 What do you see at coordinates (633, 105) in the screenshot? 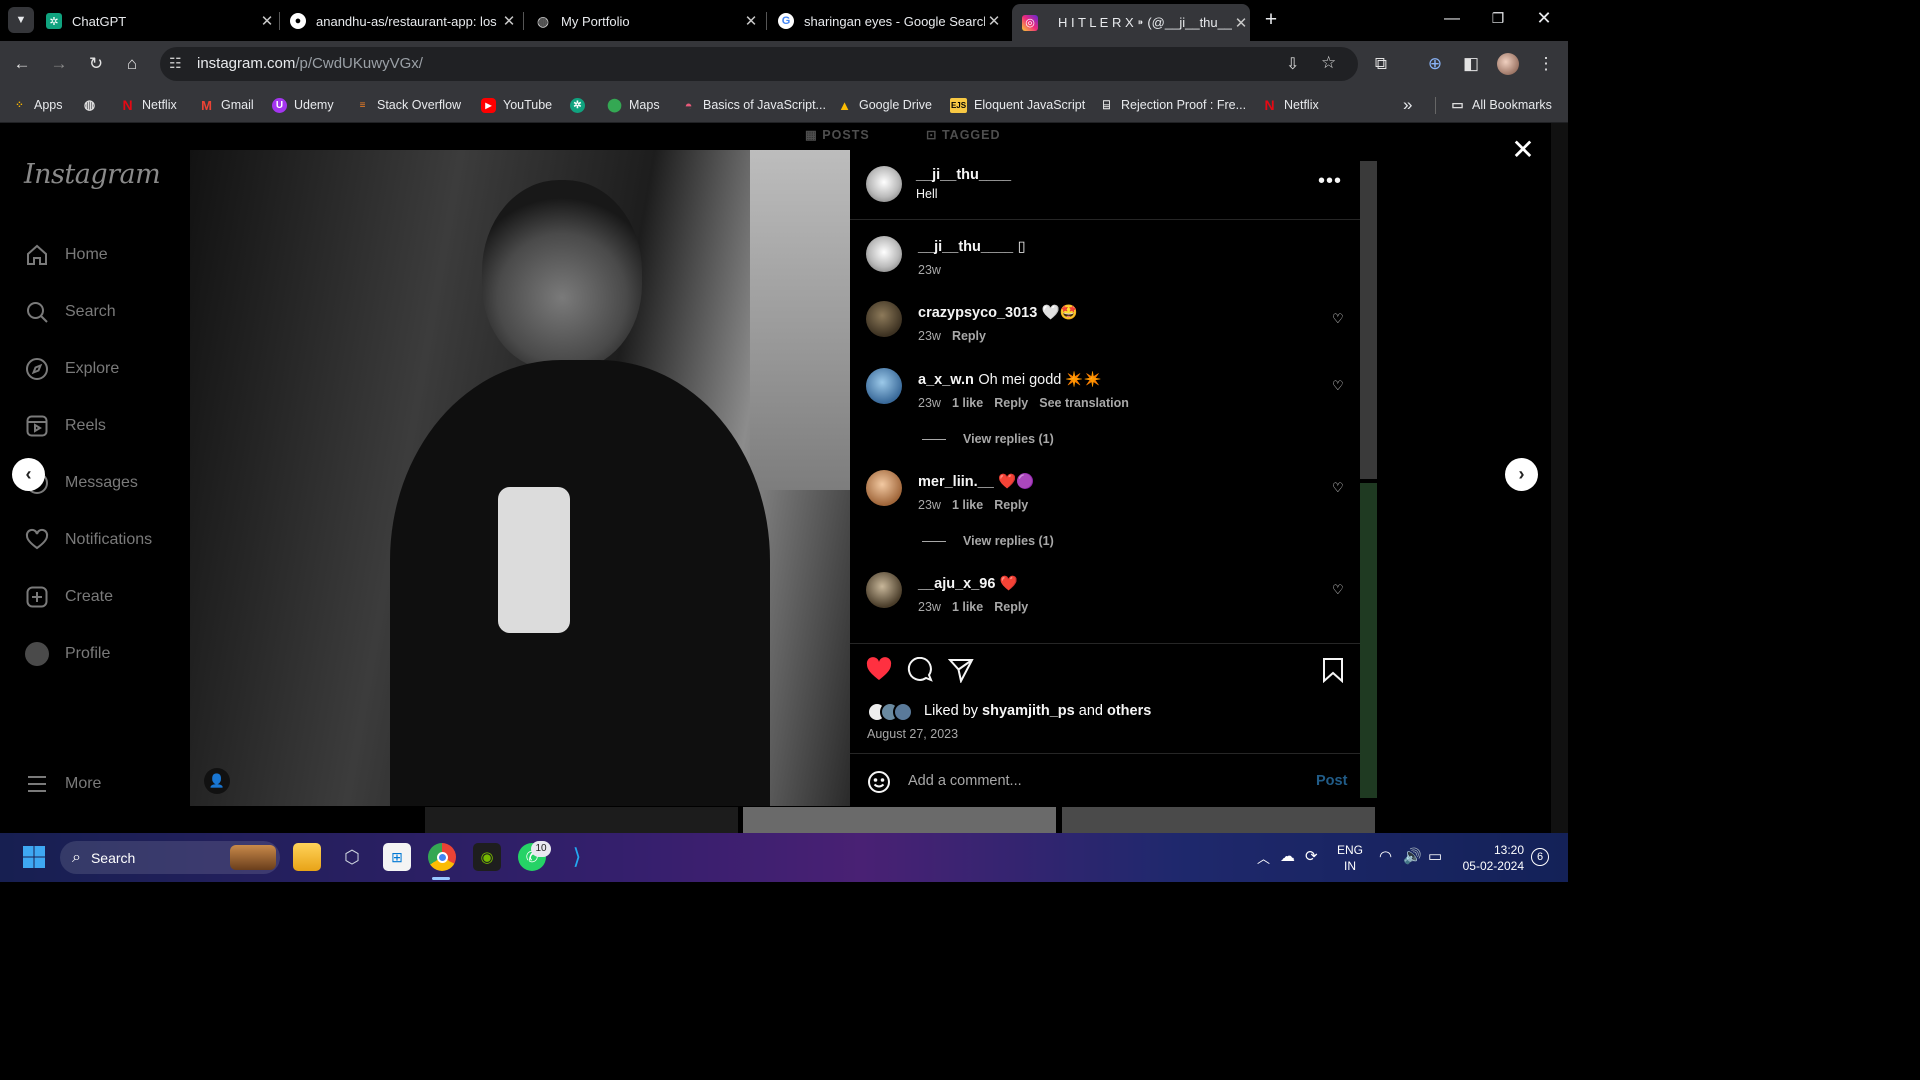
I see `bookmark-maps: ⬤ Maps` at bounding box center [633, 105].